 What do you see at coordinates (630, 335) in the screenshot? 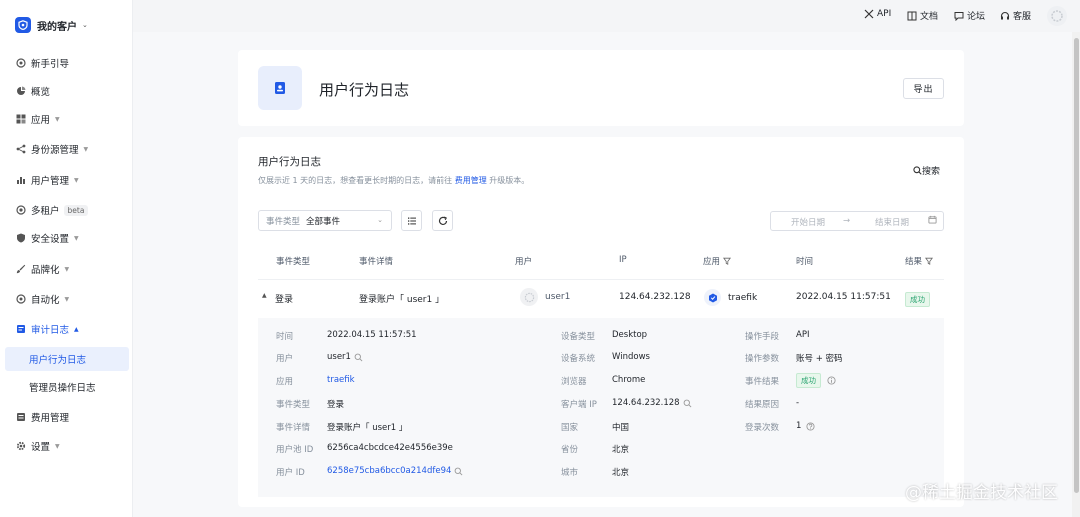
I see `detail-value: Desktop` at bounding box center [630, 335].